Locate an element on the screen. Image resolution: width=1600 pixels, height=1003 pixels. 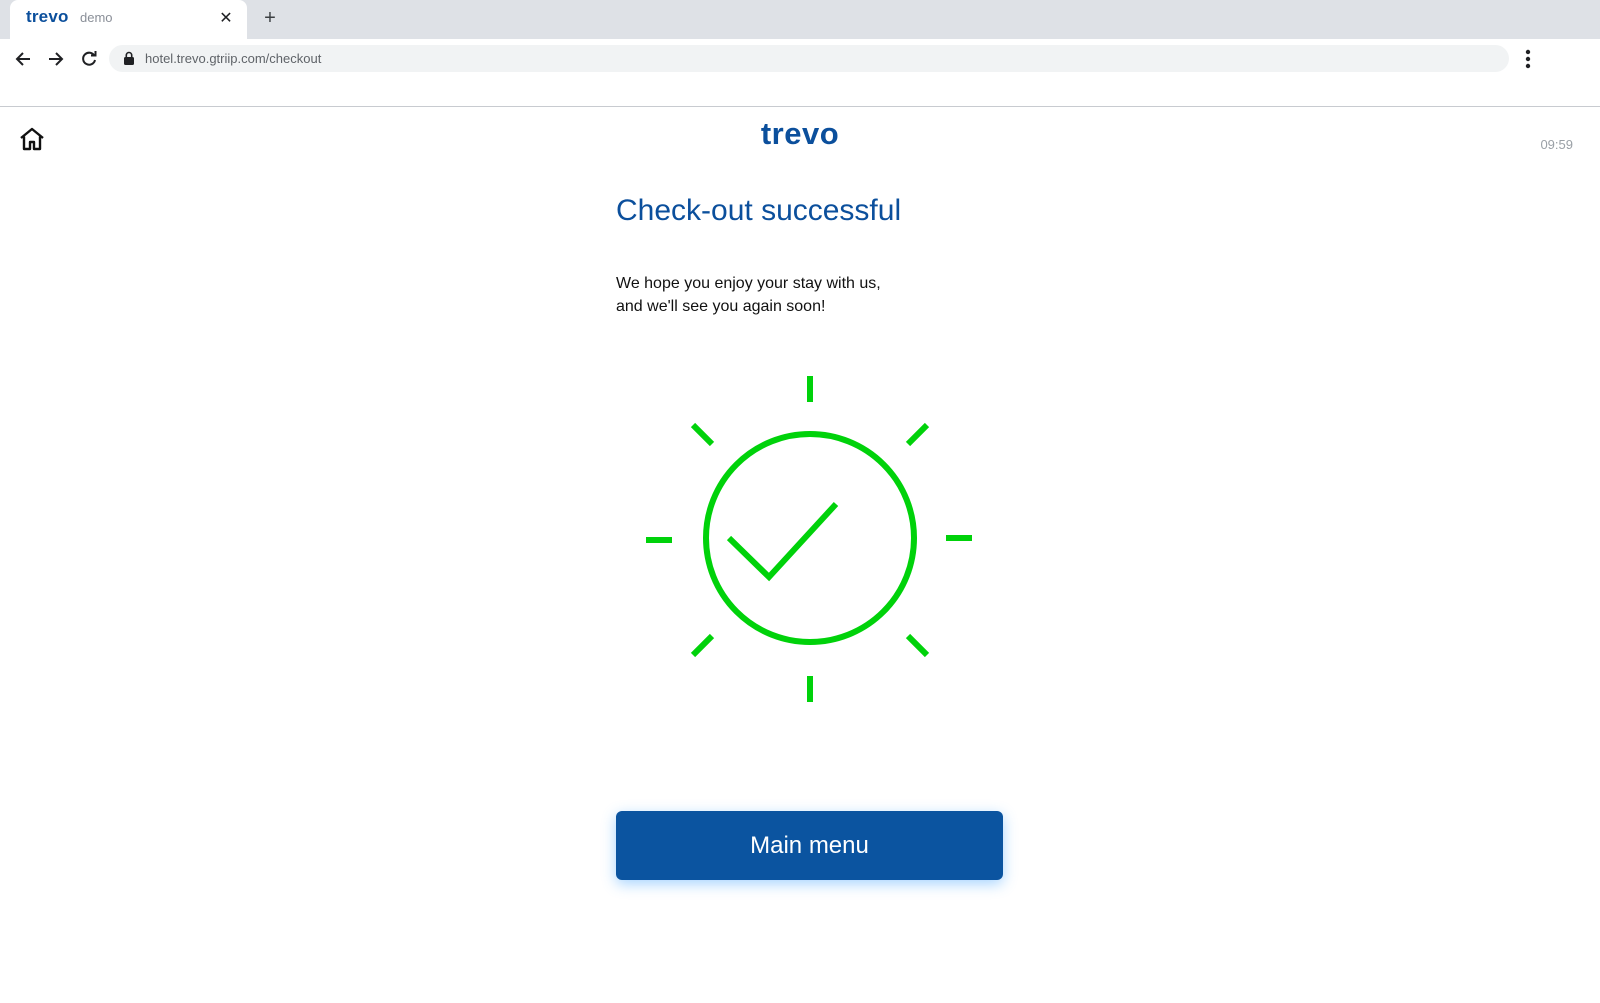
success-circle is located at coordinates (810, 538).